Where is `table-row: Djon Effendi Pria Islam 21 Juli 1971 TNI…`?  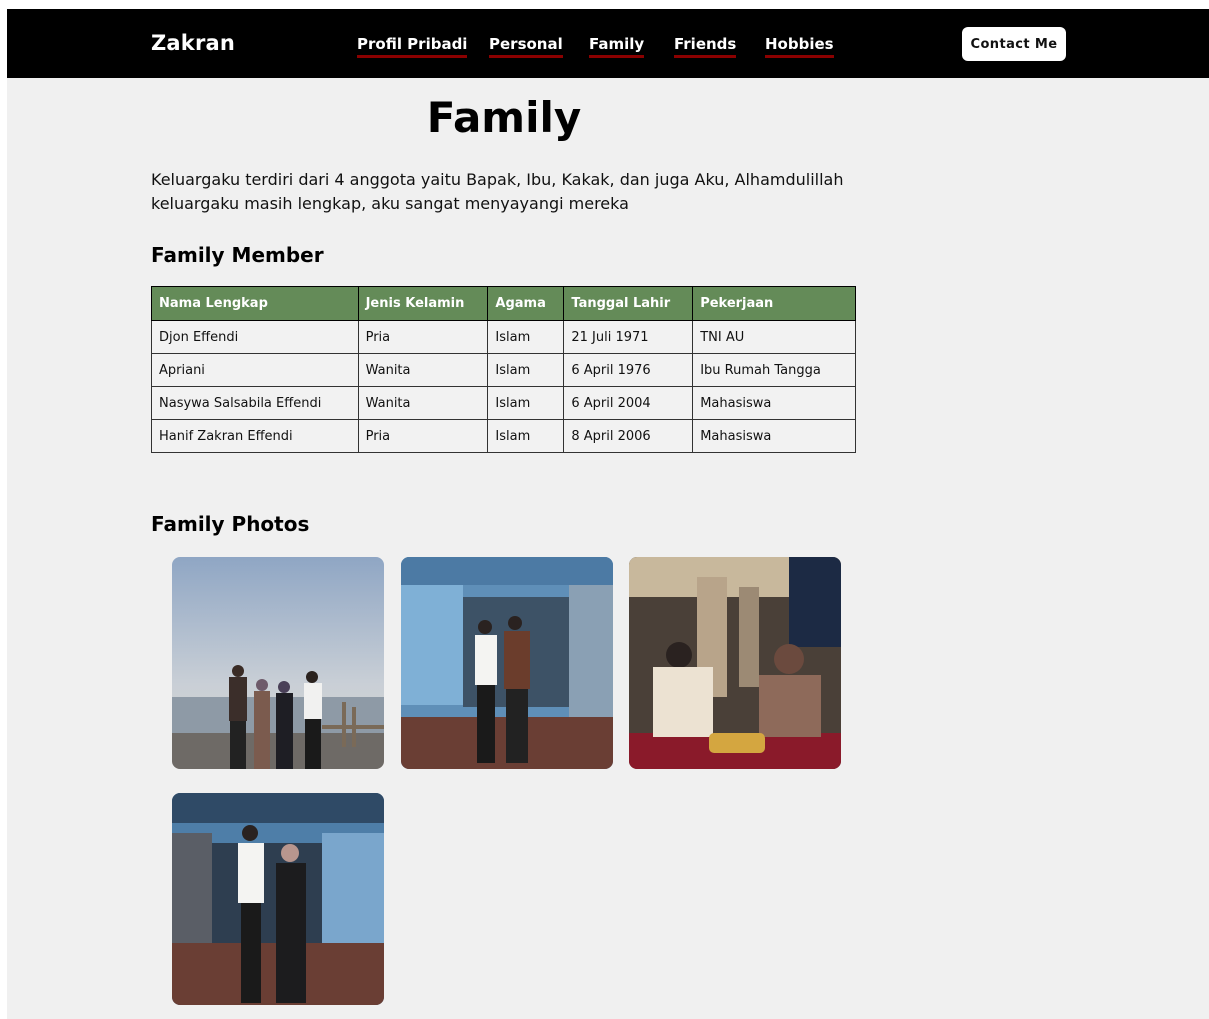
table-row: Djon Effendi Pria Islam 21 Juli 1971 TNI… is located at coordinates (503, 337).